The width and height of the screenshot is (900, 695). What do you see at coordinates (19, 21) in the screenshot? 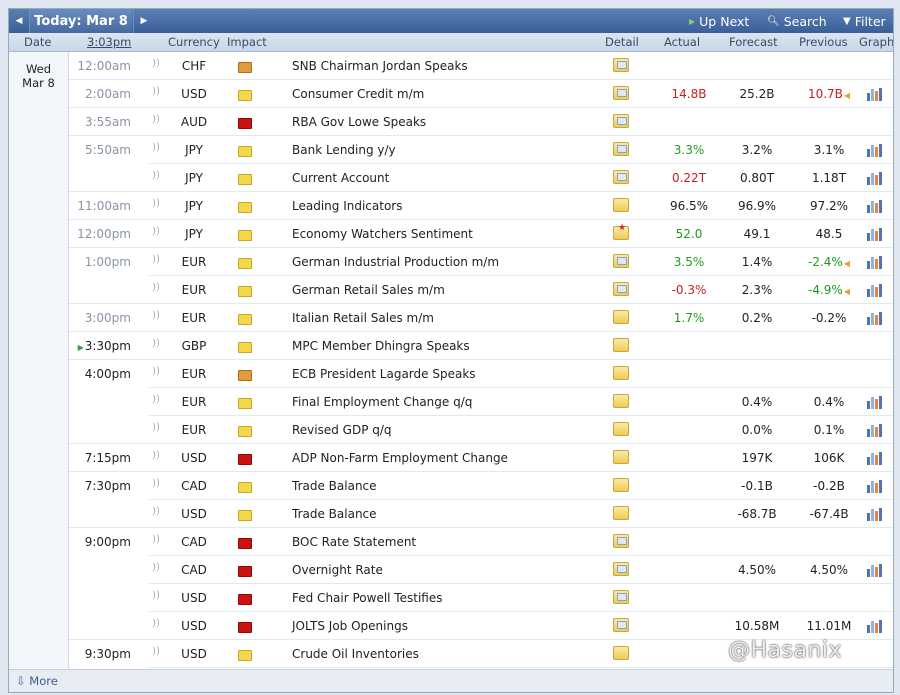
I see `previous-day-button: ◀` at bounding box center [19, 21].